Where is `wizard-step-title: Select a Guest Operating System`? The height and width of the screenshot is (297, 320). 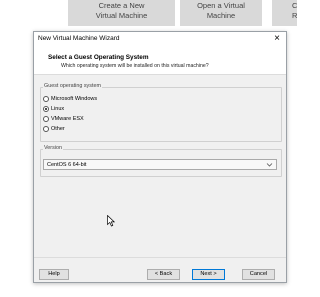 wizard-step-title: Select a Guest Operating System is located at coordinates (98, 57).